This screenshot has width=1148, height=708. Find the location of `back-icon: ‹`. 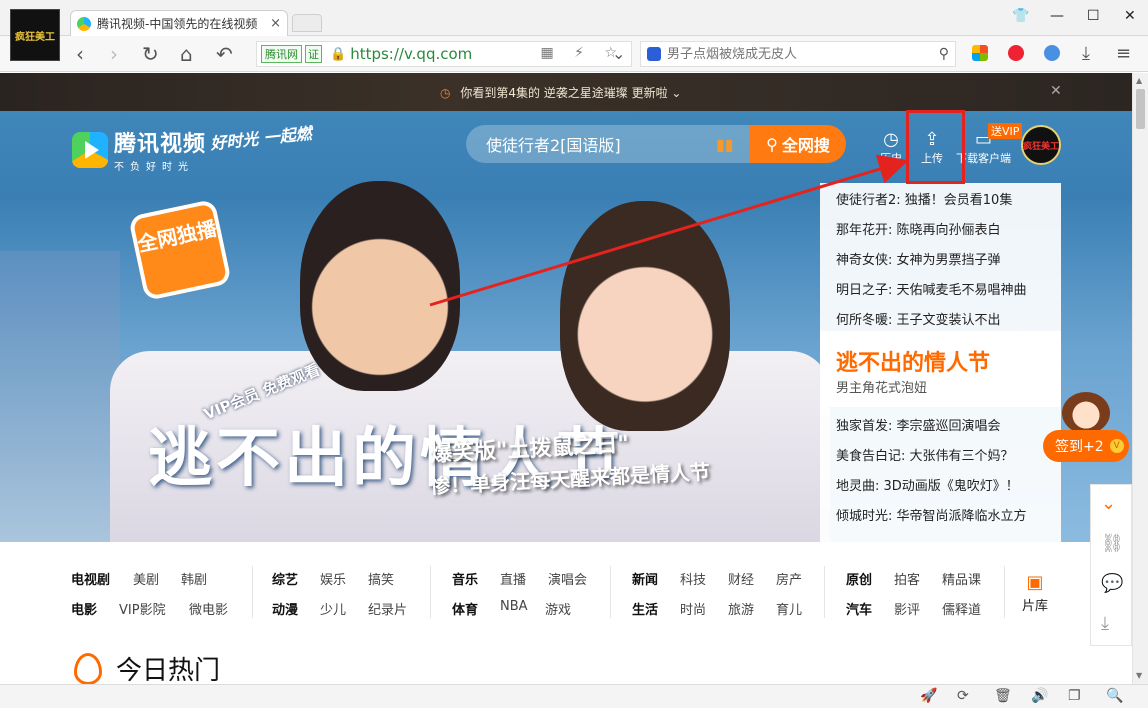

back-icon: ‹ is located at coordinates (80, 54).